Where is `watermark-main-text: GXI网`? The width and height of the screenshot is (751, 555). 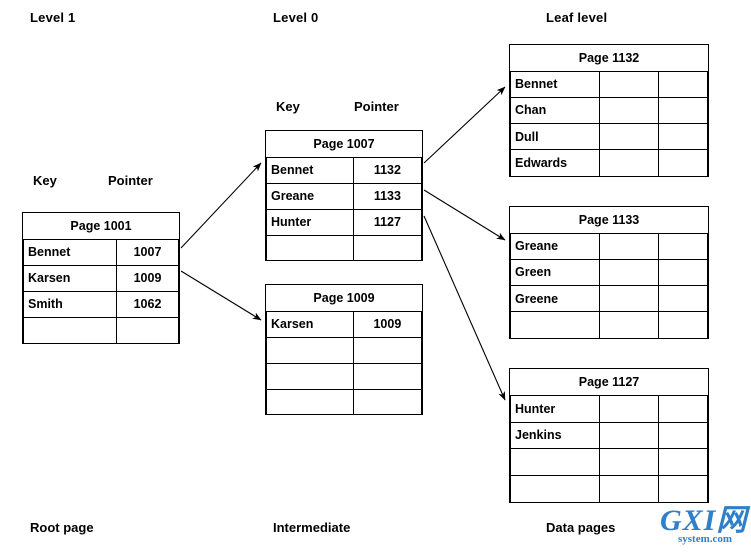
watermark-main-text: GXI网 is located at coordinates (704, 520).